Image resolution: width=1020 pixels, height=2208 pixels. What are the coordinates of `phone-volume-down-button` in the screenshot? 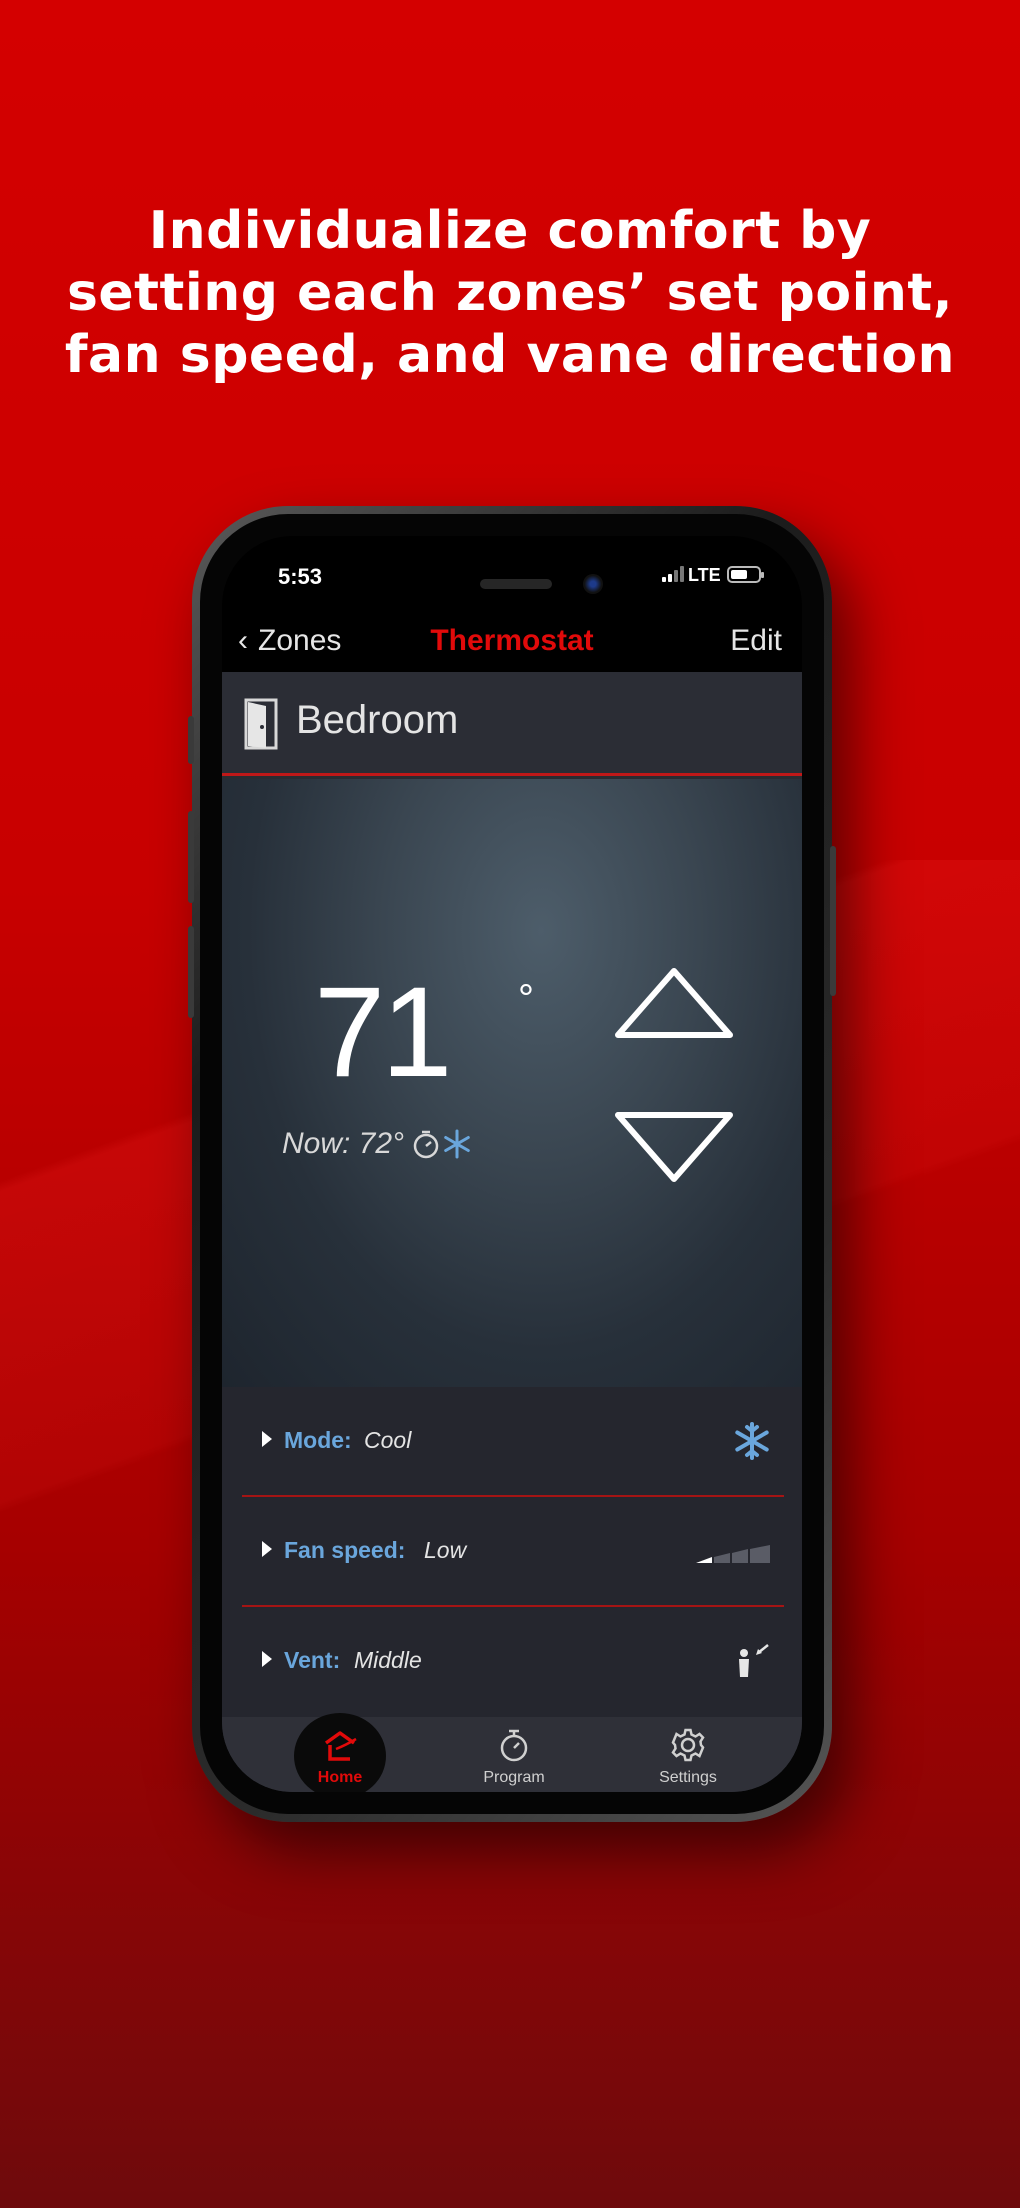 It's located at (191, 972).